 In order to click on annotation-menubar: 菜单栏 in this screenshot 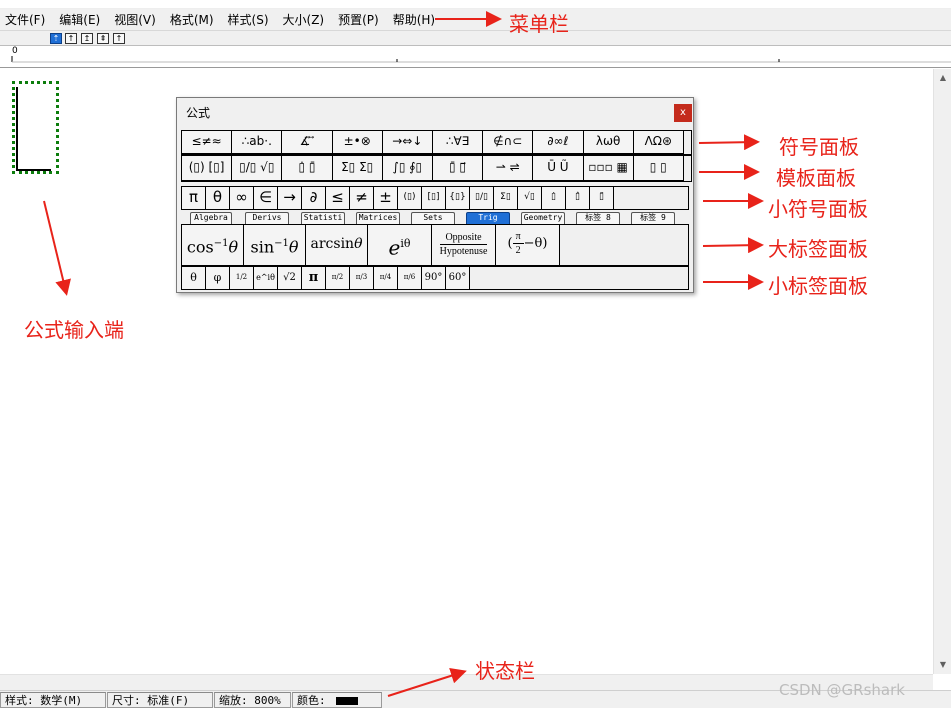, I will do `click(539, 24)`.